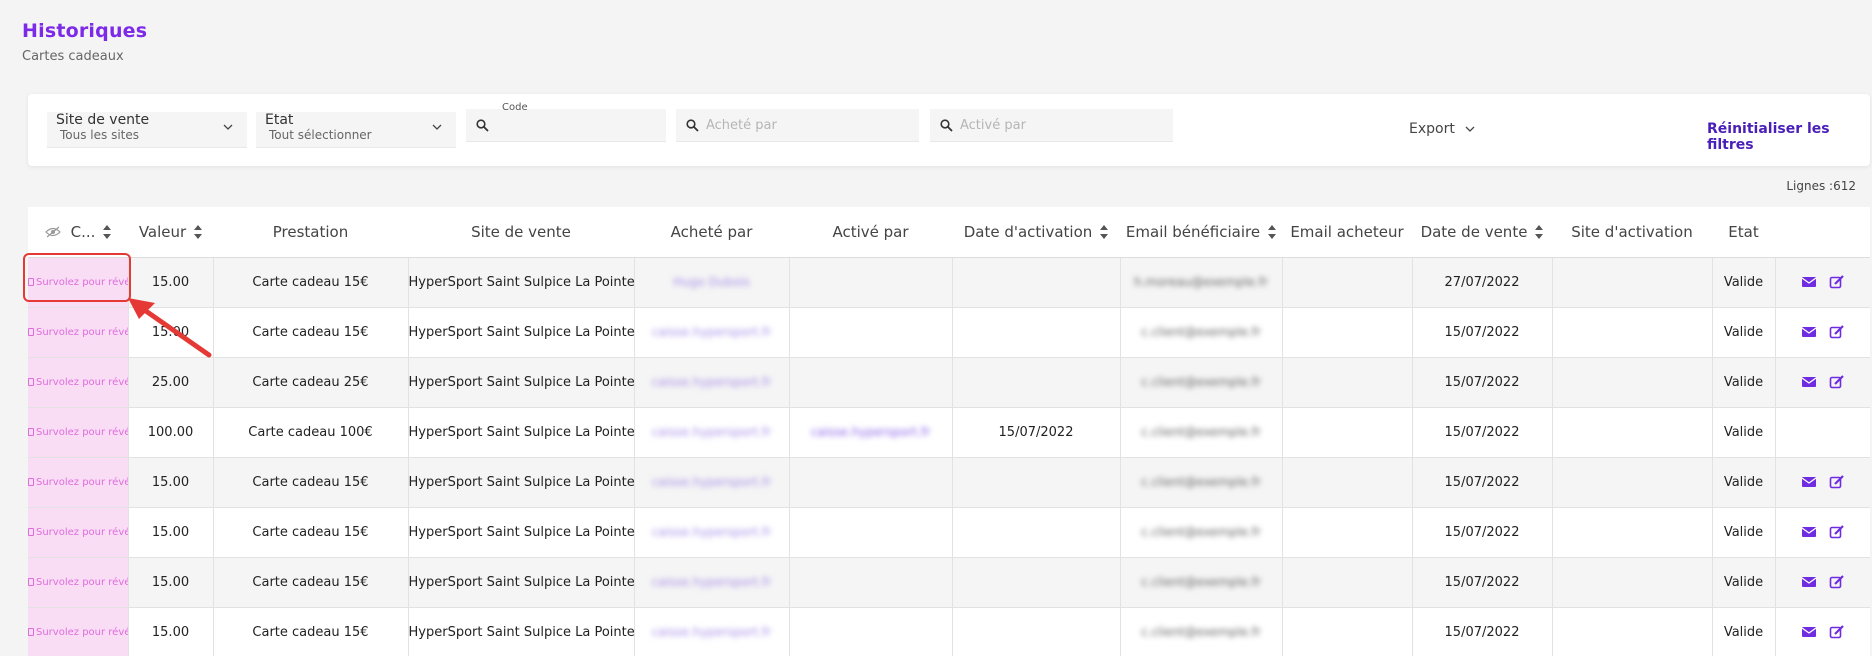 The width and height of the screenshot is (1872, 656). Describe the element at coordinates (692, 125) in the screenshot. I see `search-icon` at that location.